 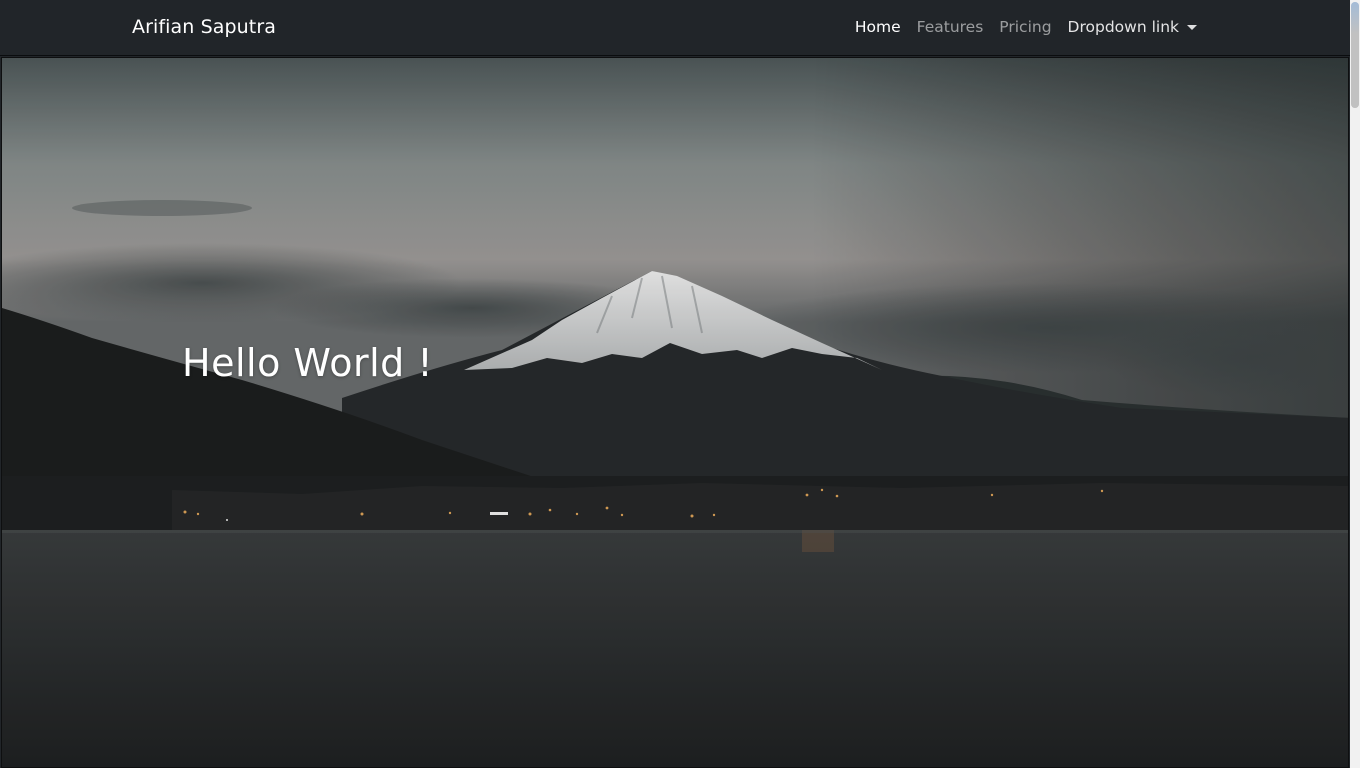 I want to click on nav-link-home: Home, so click(x=878, y=27).